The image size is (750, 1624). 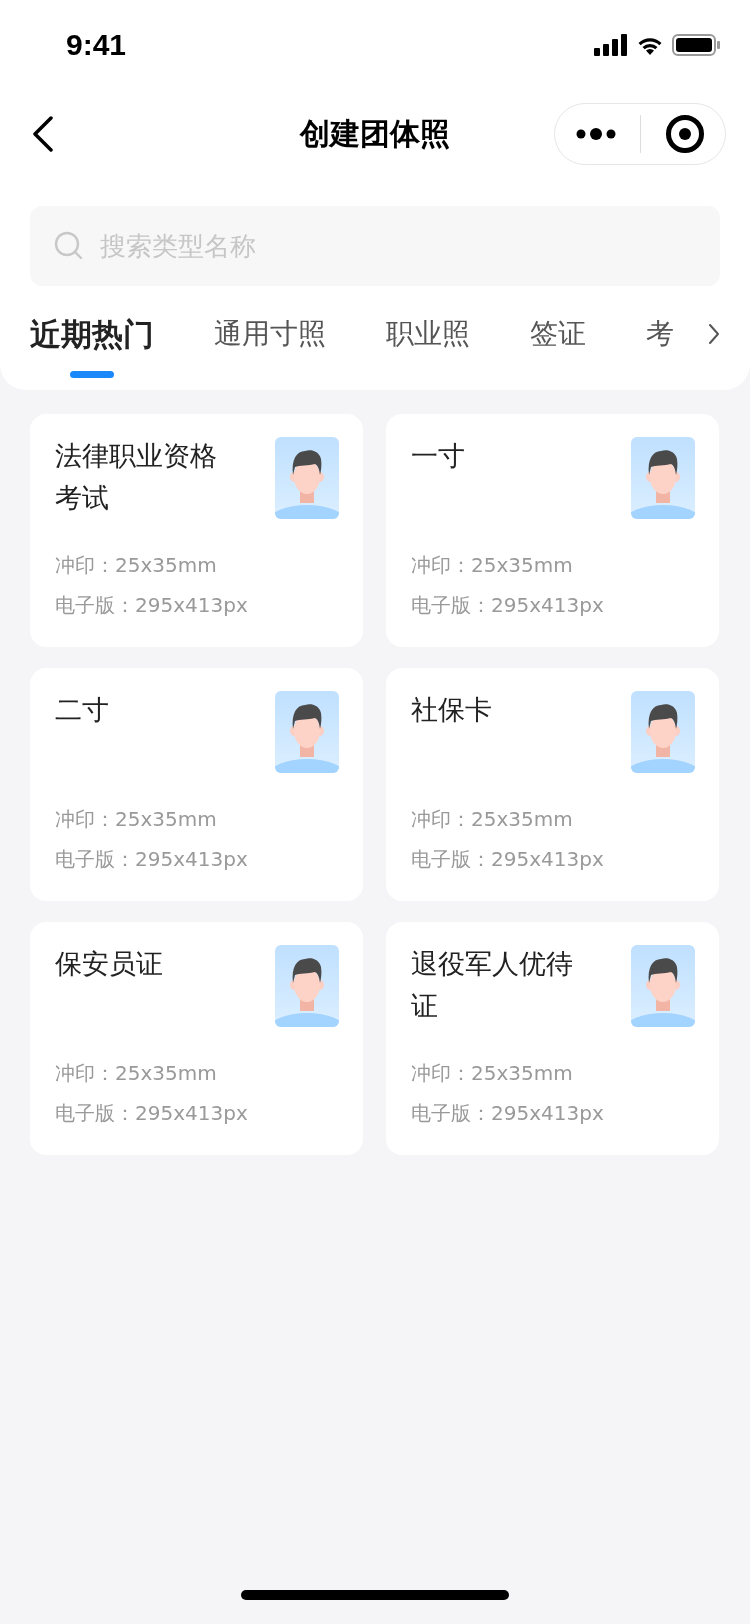 What do you see at coordinates (69, 246) in the screenshot?
I see `search-icon` at bounding box center [69, 246].